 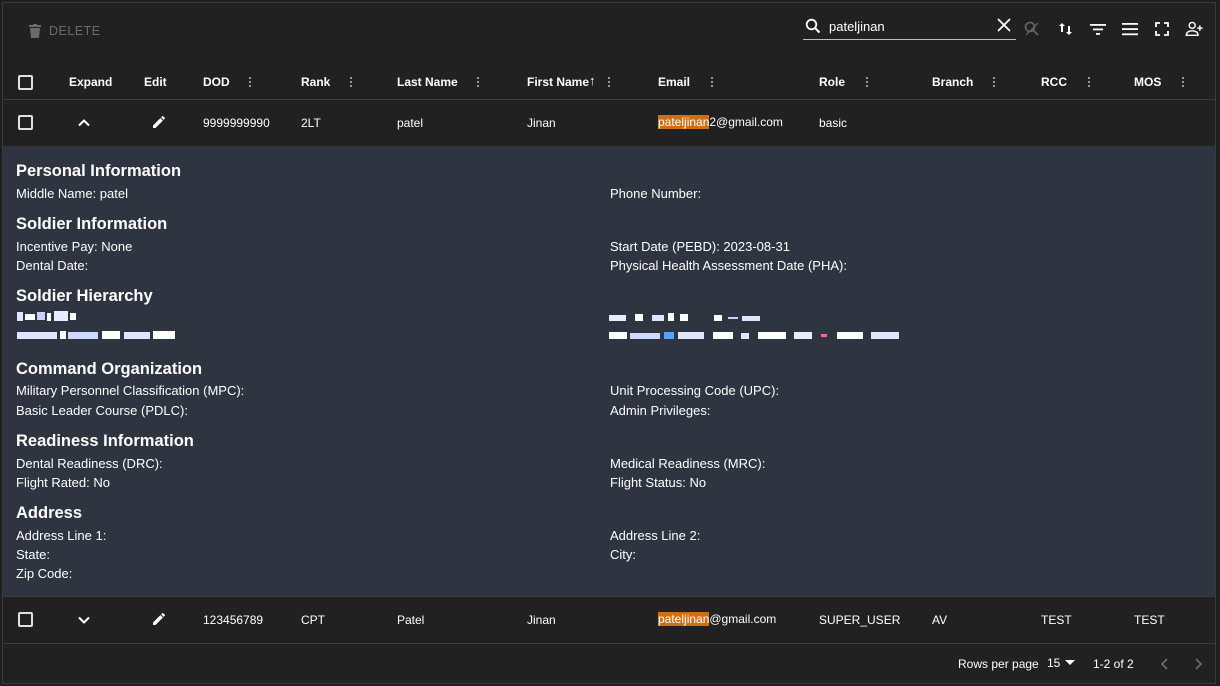 I want to click on select-all-checkbox, so click(x=25, y=82).